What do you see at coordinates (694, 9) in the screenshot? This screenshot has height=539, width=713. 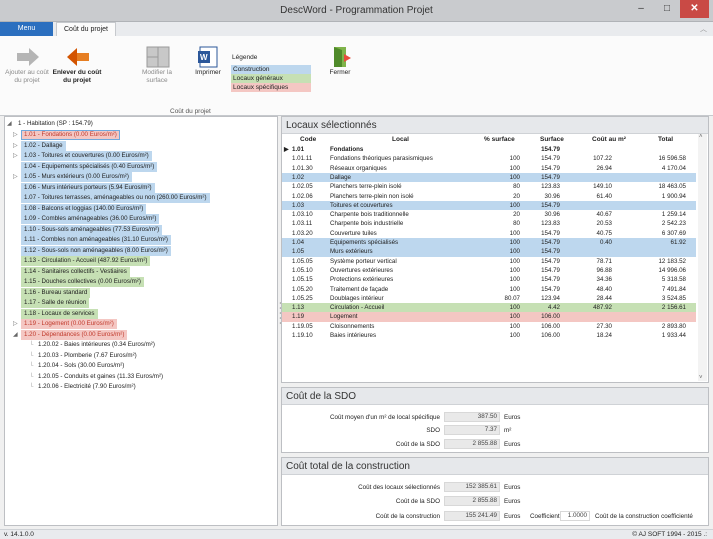 I see `close-window-button: ✕` at bounding box center [694, 9].